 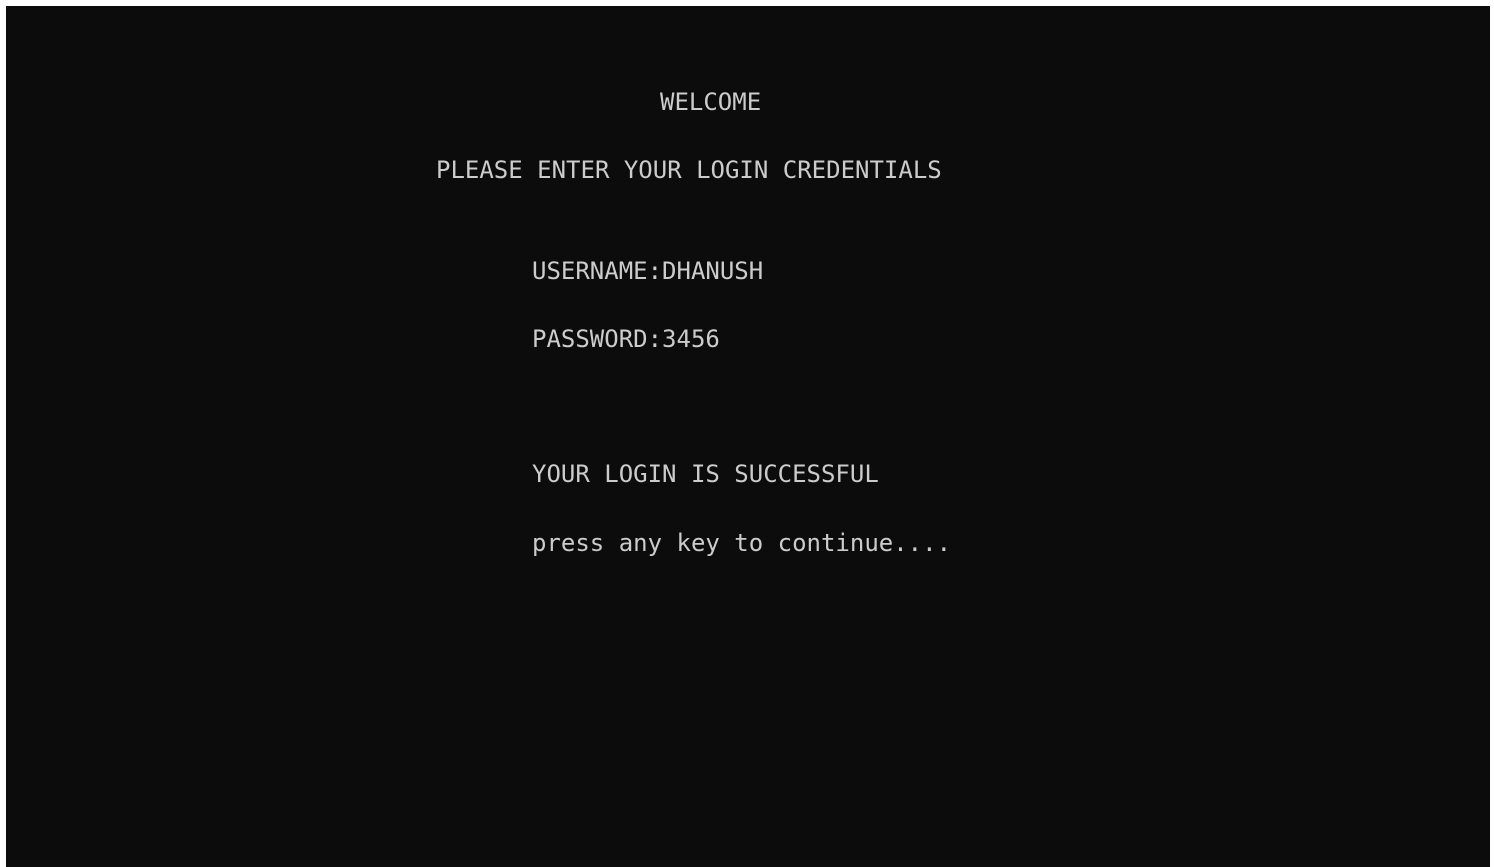 What do you see at coordinates (648, 271) in the screenshot?
I see `username-line: USERNAME:DHANUSH` at bounding box center [648, 271].